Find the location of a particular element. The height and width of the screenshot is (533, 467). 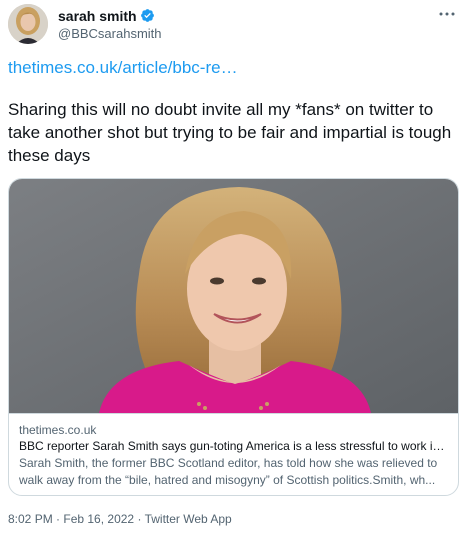

tweet-footer: 8:02 PM · Feb 16, 2022 · Twitter Web App is located at coordinates (120, 519).